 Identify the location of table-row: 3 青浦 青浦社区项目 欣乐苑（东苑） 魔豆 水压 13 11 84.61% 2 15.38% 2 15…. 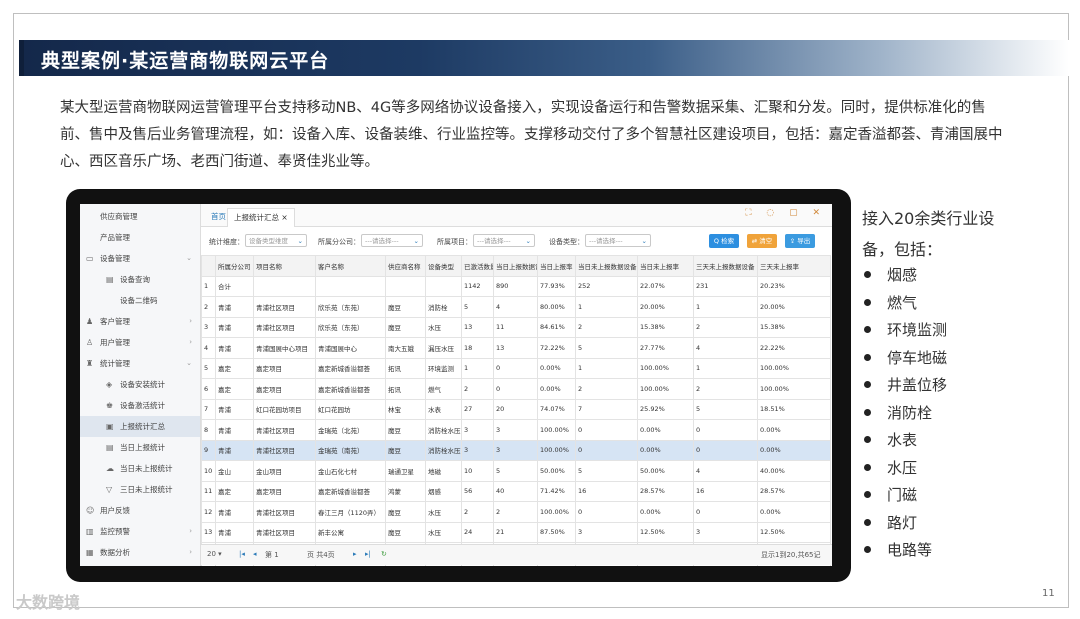
(516, 327).